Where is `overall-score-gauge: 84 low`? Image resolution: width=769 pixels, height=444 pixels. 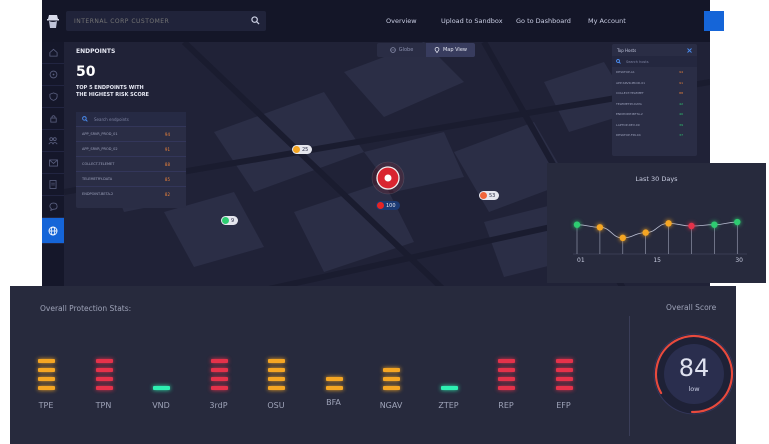 overall-score-gauge: 84 low is located at coordinates (694, 374).